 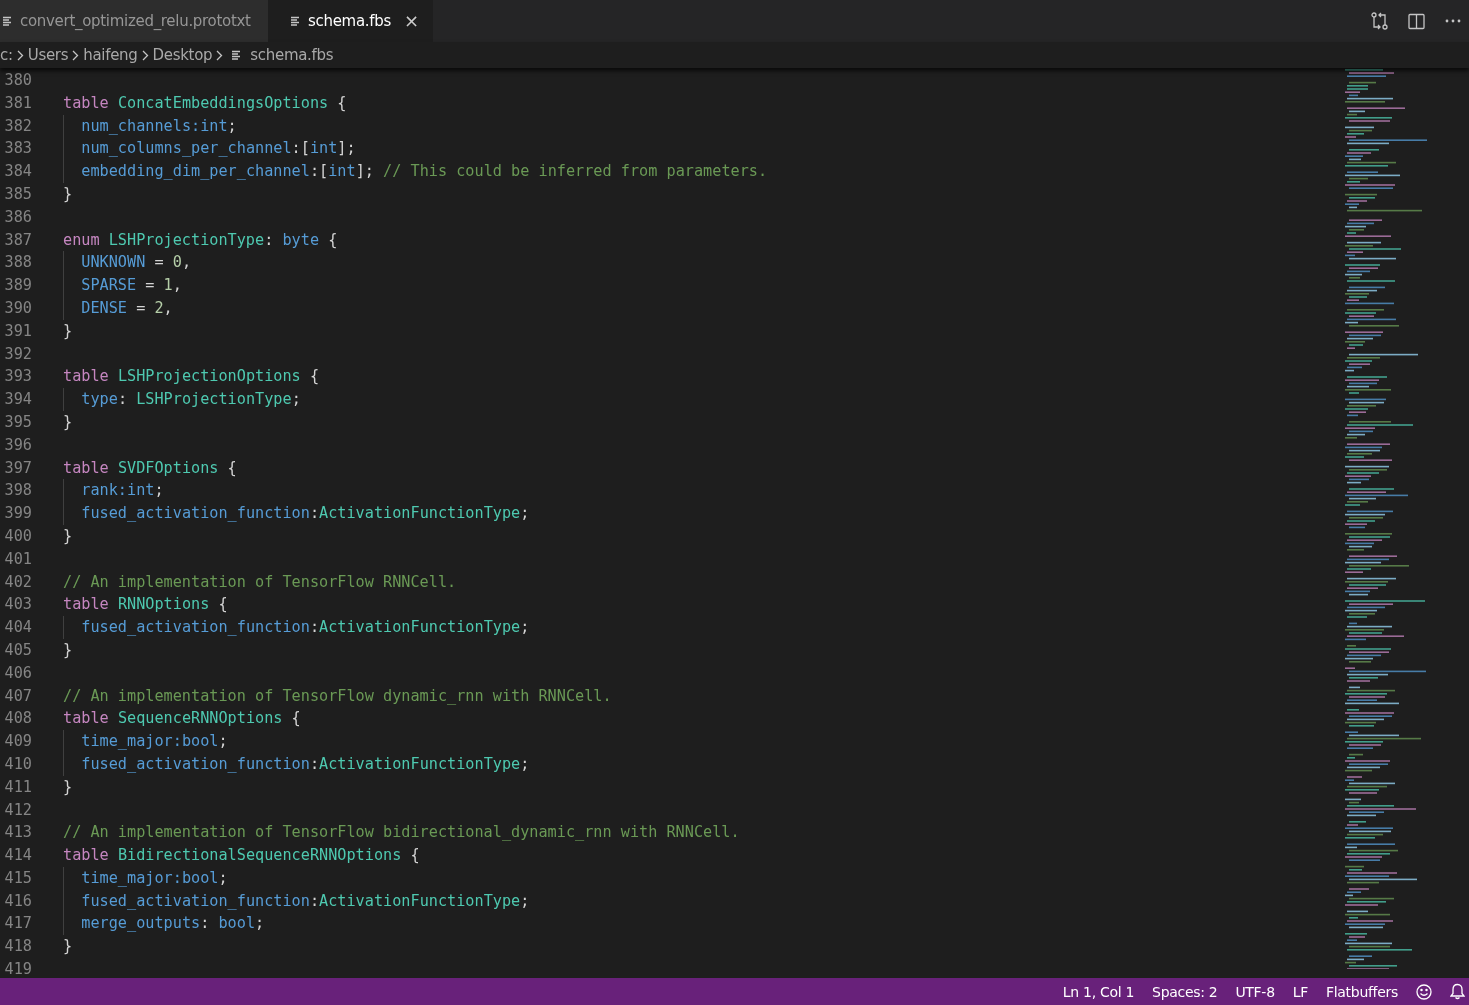 I want to click on code-line: table ConcatEmbeddingsOptions {, so click(x=205, y=103).